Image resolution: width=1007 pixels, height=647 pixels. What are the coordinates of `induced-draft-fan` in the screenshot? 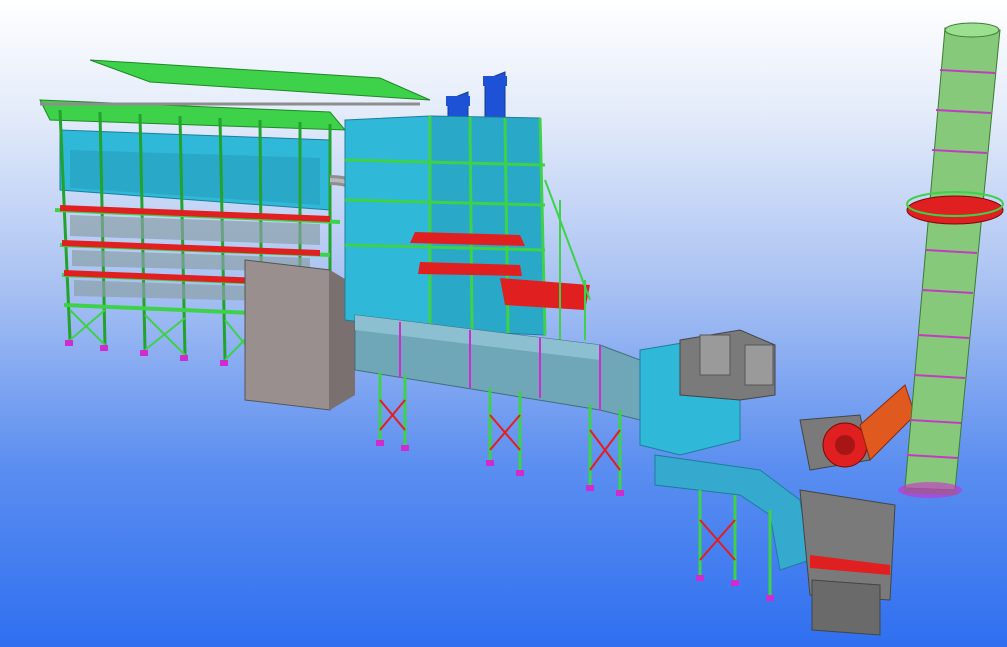 It's located at (857, 427).